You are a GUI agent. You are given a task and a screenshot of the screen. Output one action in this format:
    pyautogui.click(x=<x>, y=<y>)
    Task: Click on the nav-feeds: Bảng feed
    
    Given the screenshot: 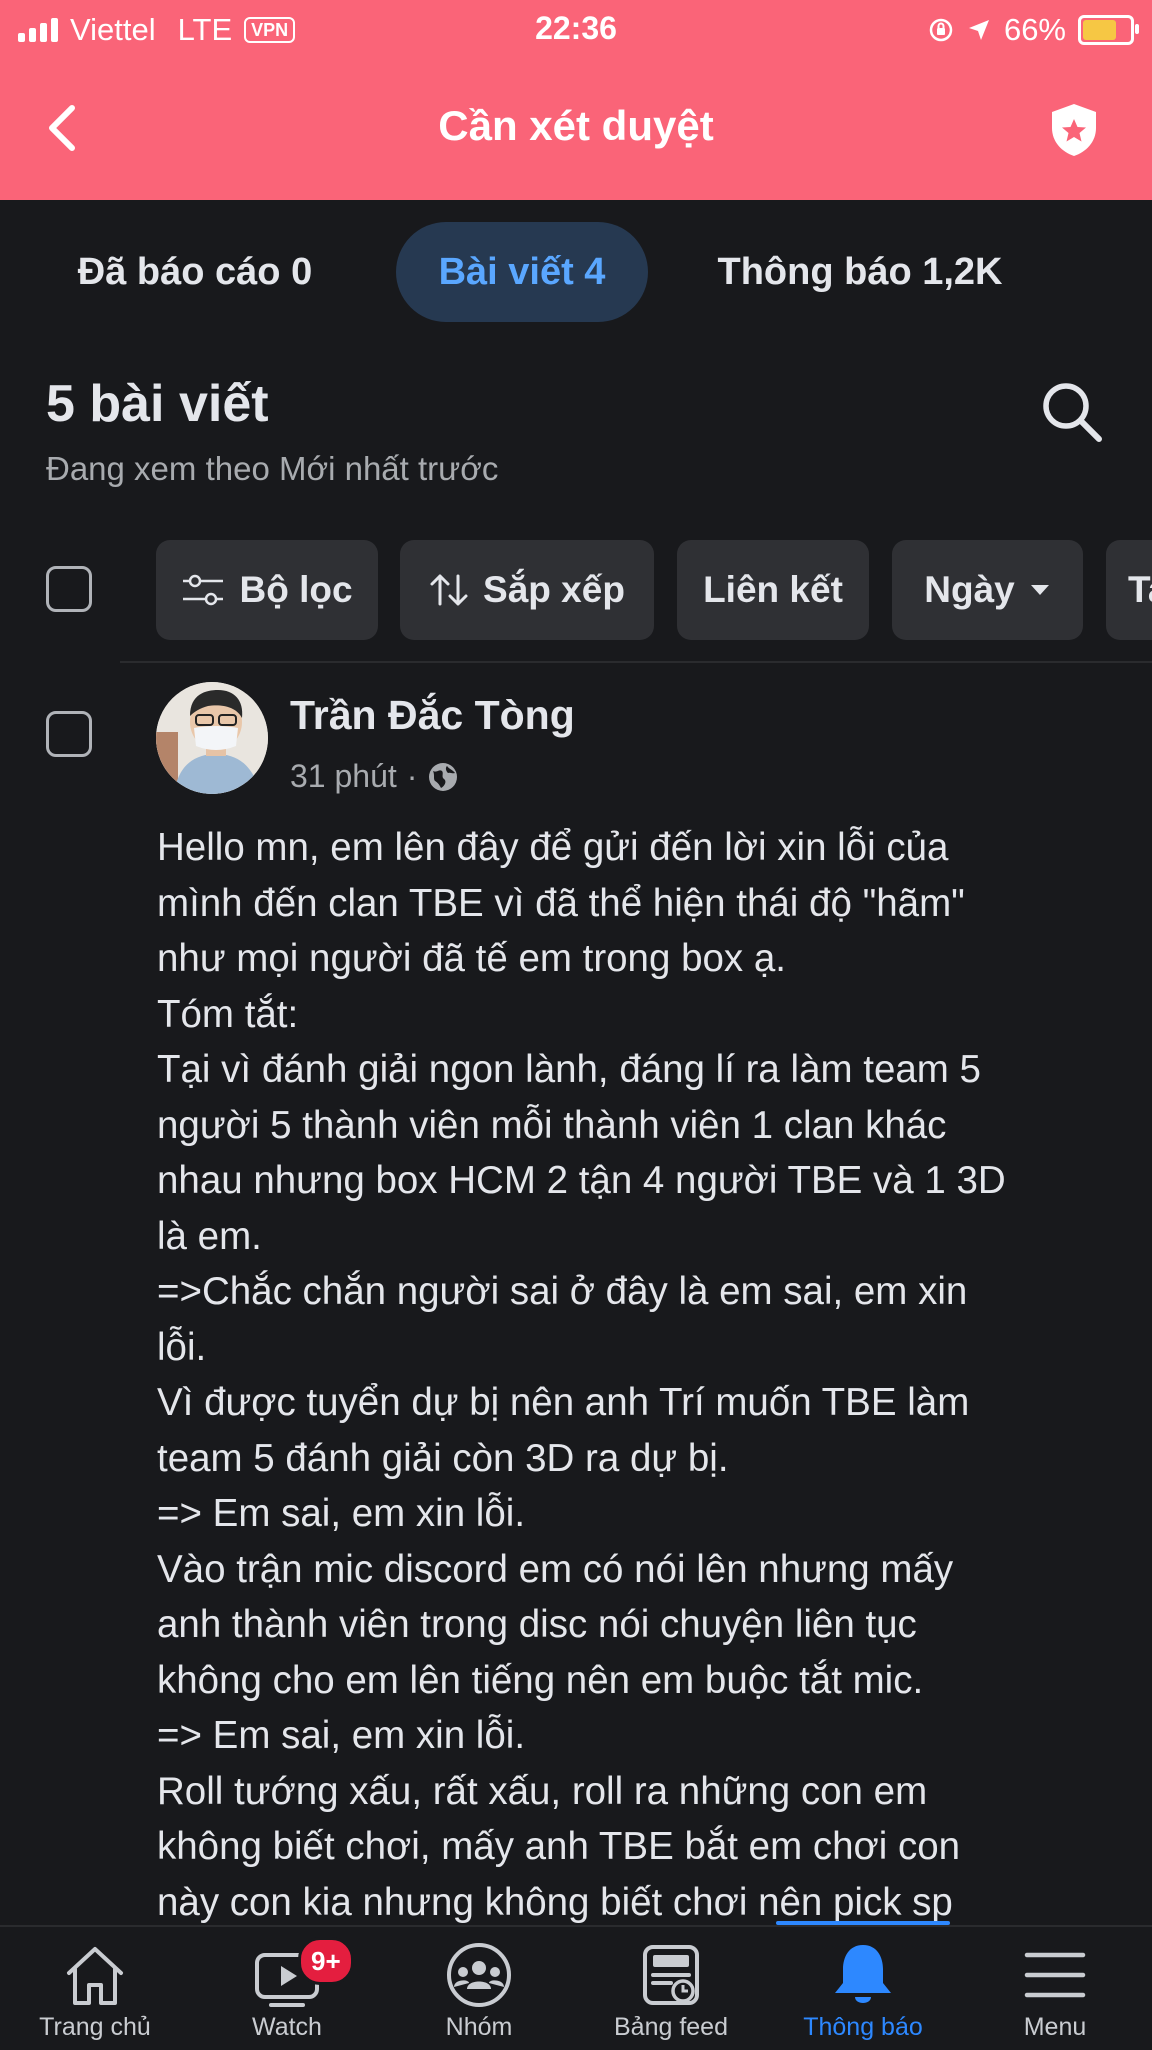 What is the action you would take?
    pyautogui.click(x=671, y=1988)
    